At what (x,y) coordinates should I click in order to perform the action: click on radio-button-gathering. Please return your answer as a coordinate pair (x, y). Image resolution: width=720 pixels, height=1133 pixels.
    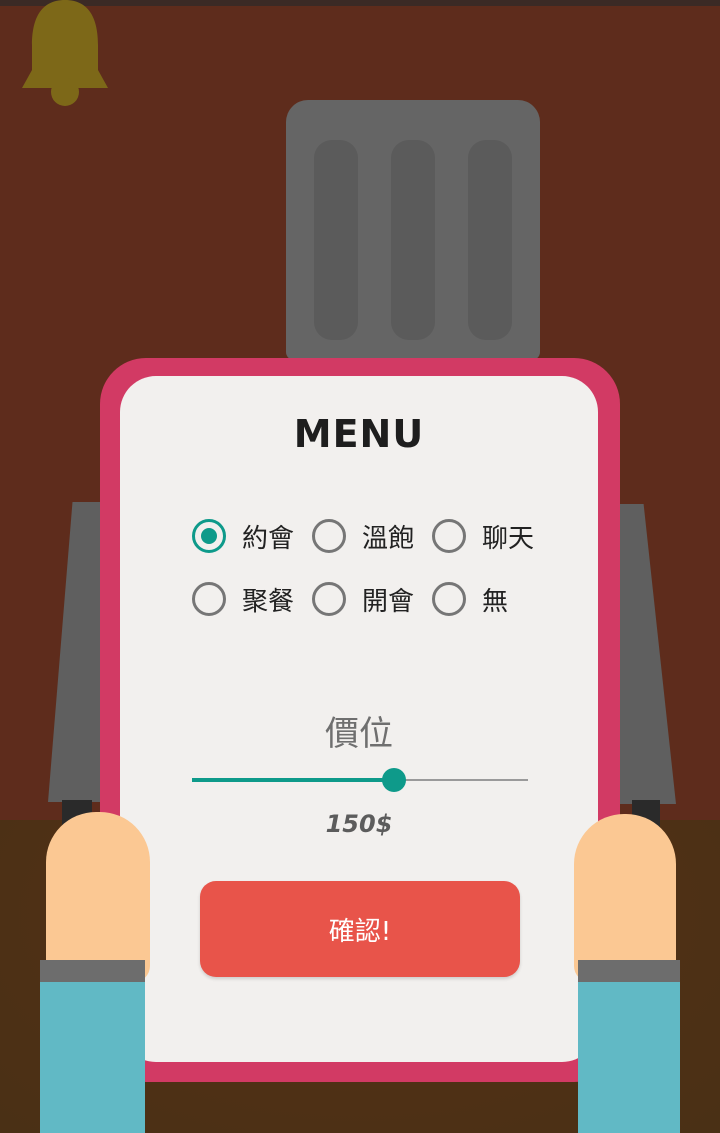
    Looking at the image, I should click on (209, 599).